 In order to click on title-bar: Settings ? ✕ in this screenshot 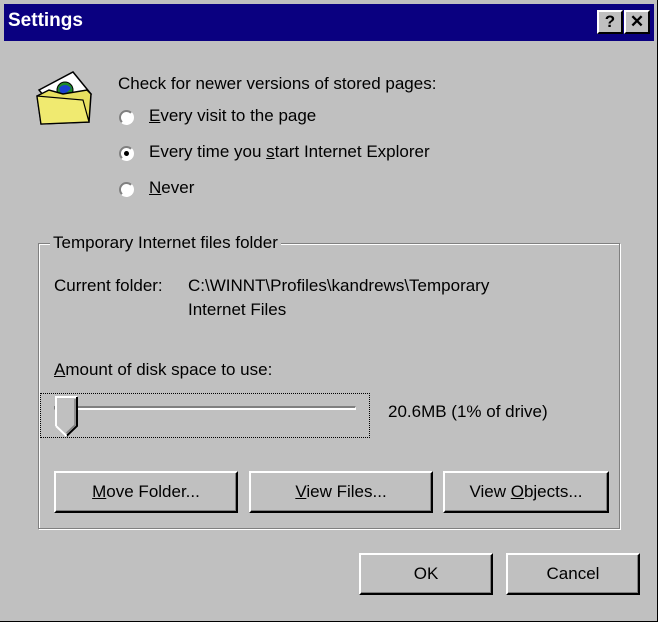, I will do `click(329, 22)`.